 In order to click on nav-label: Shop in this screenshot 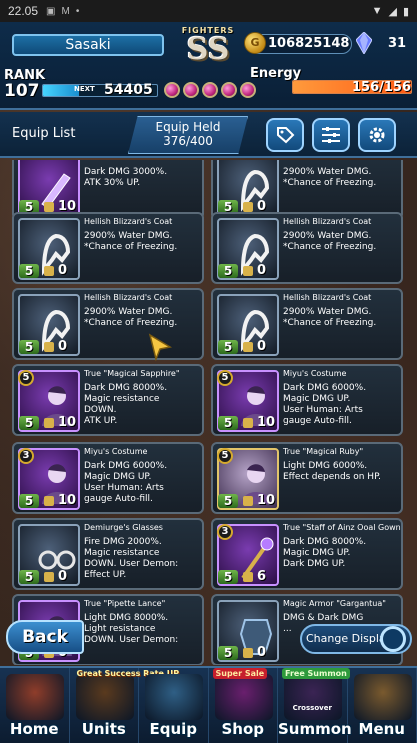, I will do `click(243, 729)`.